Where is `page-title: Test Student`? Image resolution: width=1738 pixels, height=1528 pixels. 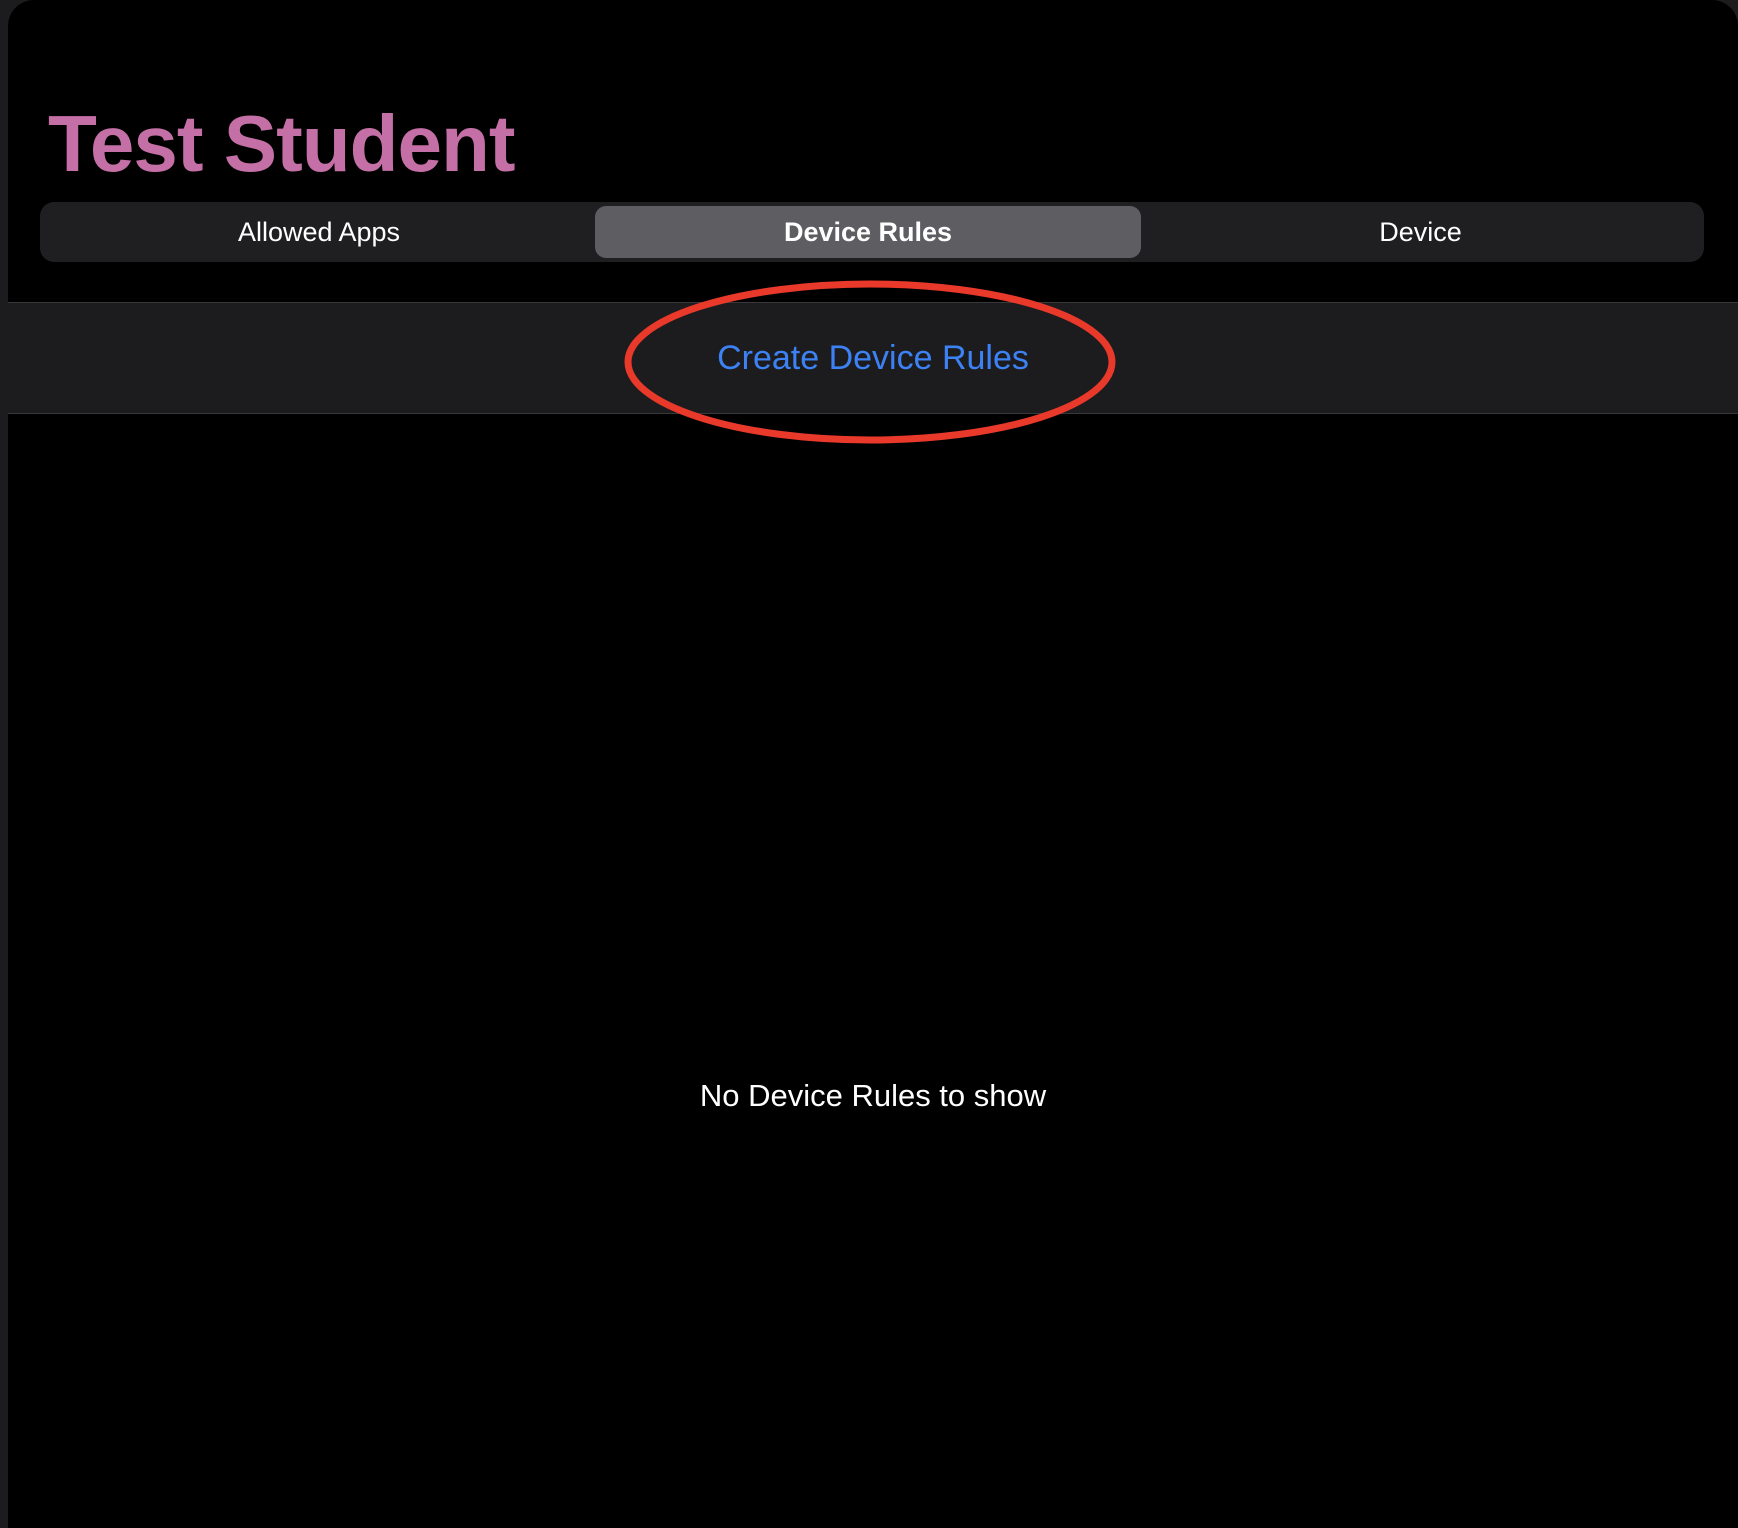
page-title: Test Student is located at coordinates (282, 143).